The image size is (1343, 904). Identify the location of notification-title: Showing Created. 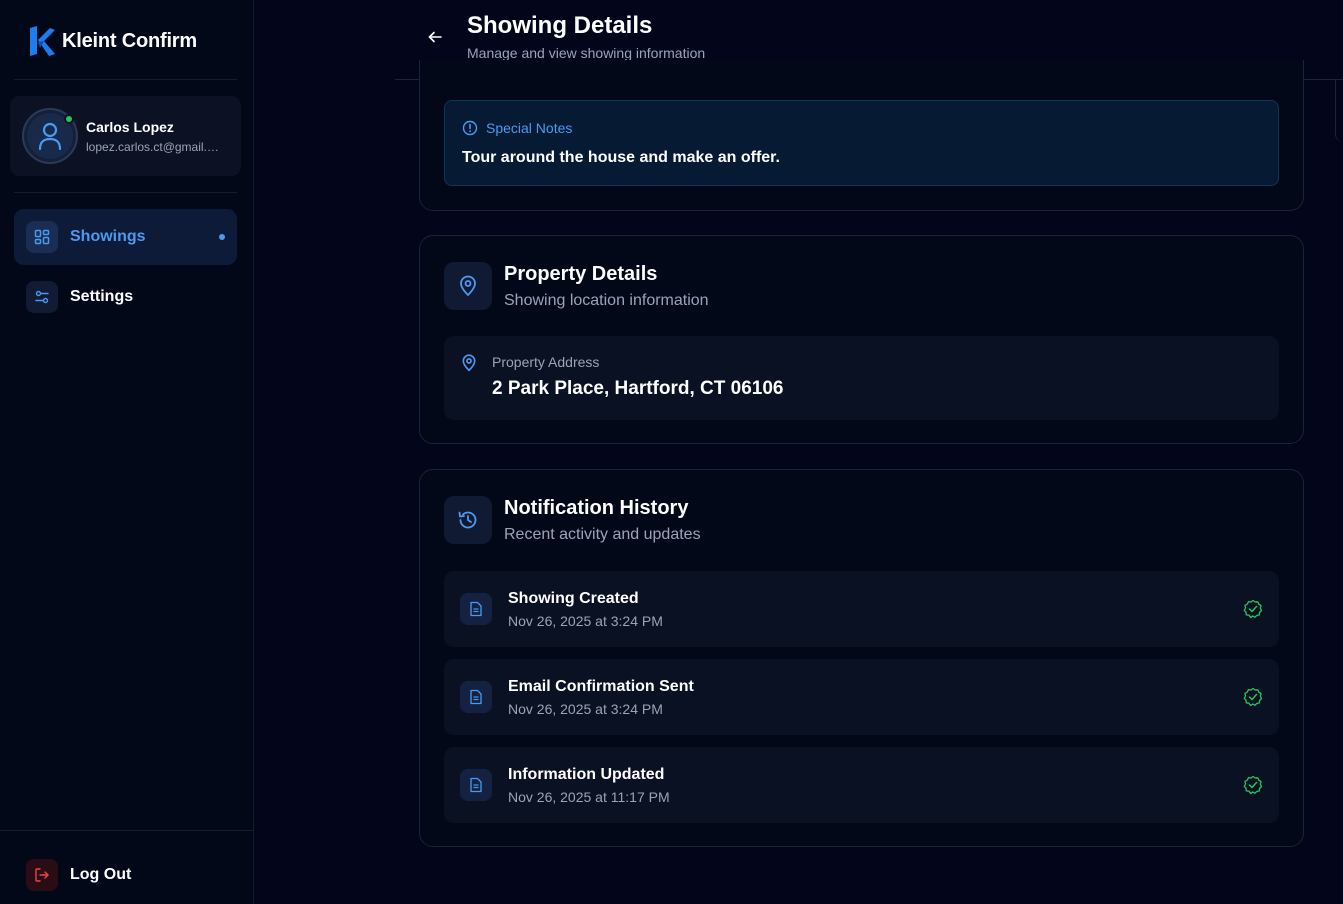
(573, 598).